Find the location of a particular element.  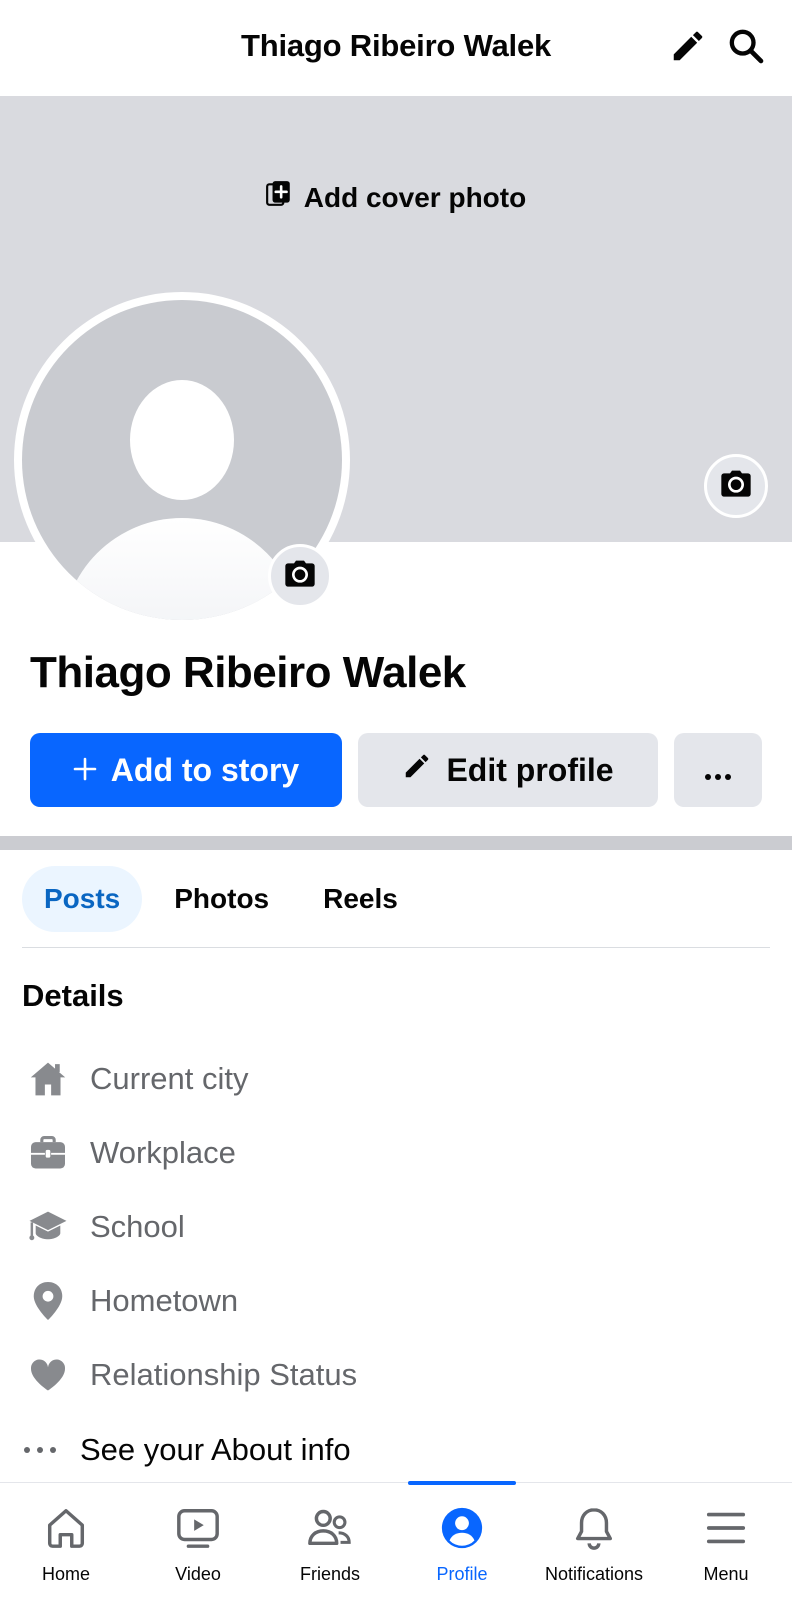

nav-label: Menu is located at coordinates (726, 1574).